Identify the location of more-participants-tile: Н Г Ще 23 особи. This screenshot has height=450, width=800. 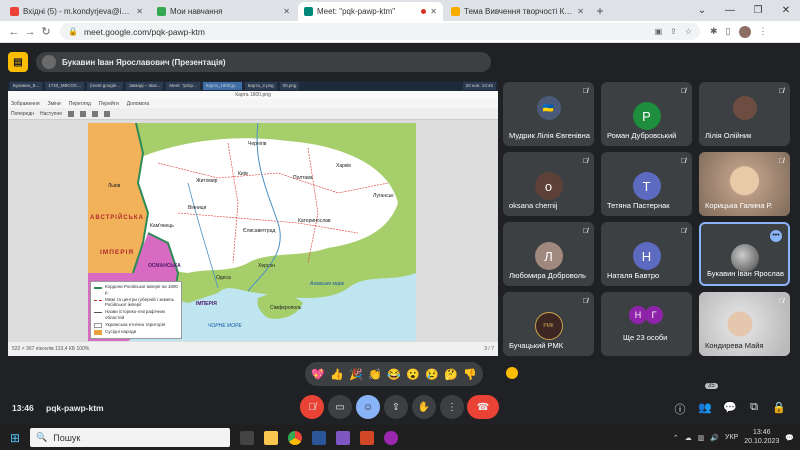
(646, 324).